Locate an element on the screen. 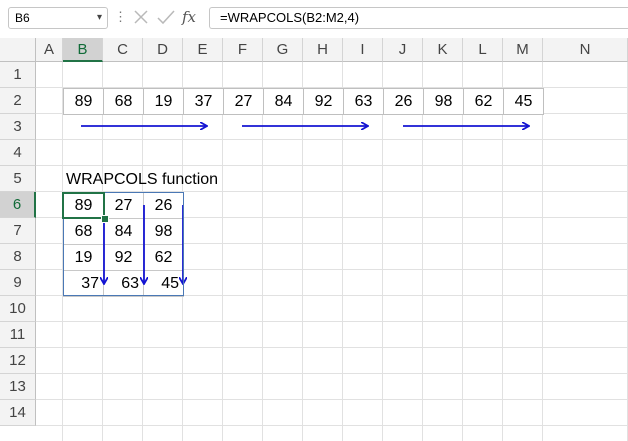 This screenshot has height=441, width=628. source-cell: 68 is located at coordinates (123, 101).